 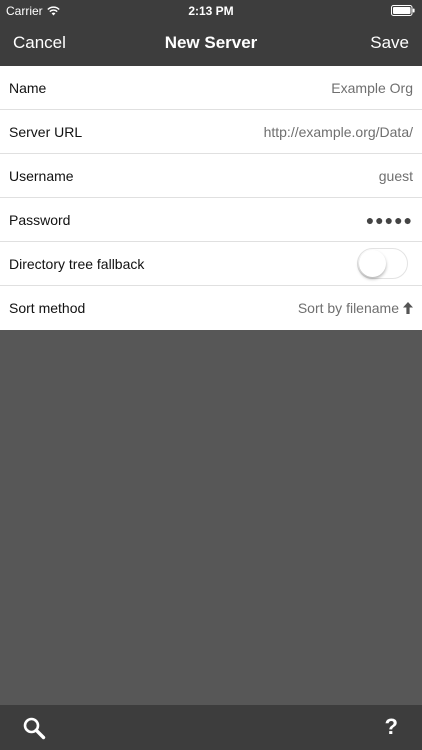 I want to click on navigation-bar: Cancel New Server Save, so click(x=211, y=44).